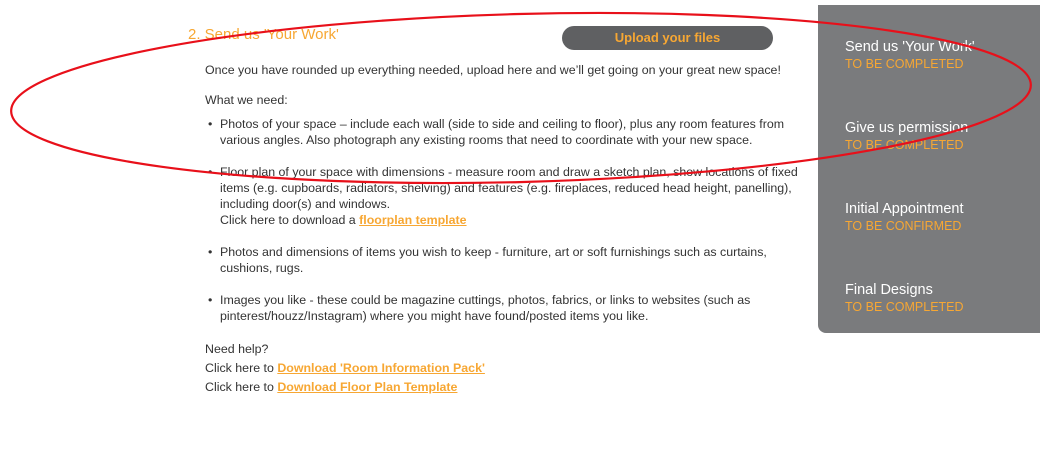 This screenshot has width=1040, height=450. I want to click on floor-plan-template-link: Download Floor Plan Template, so click(367, 387).